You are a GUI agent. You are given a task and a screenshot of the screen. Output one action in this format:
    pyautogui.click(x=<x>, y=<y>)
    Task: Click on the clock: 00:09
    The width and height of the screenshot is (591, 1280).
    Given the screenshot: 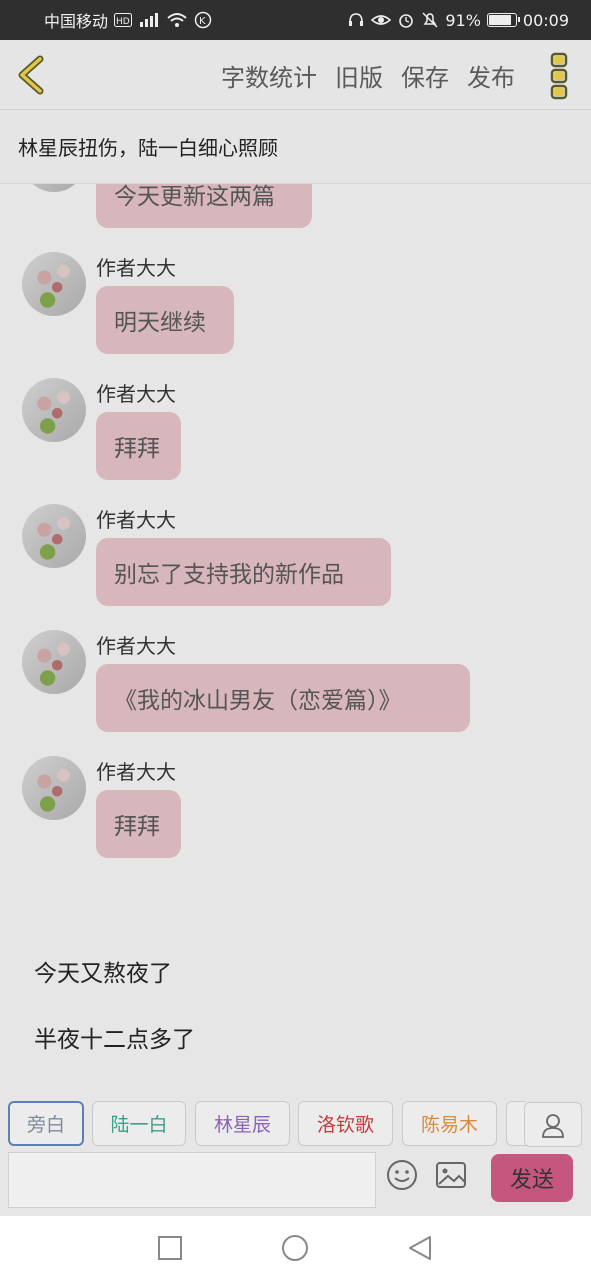 What is the action you would take?
    pyautogui.click(x=545, y=20)
    